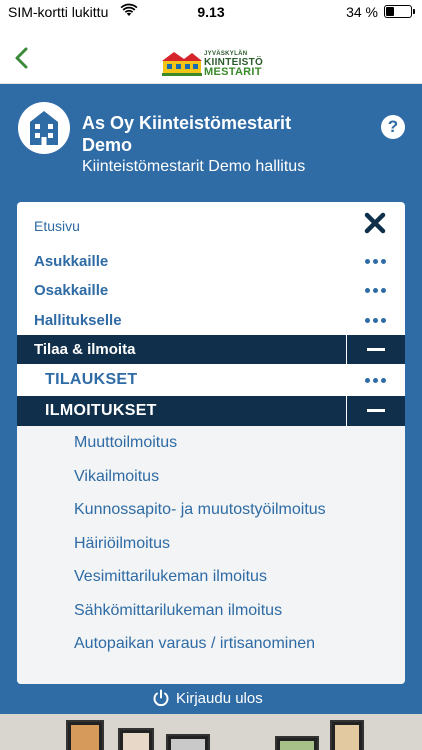  Describe the element at coordinates (85, 349) in the screenshot. I see `menu-item-label: Tilaa & ilmoita` at that location.